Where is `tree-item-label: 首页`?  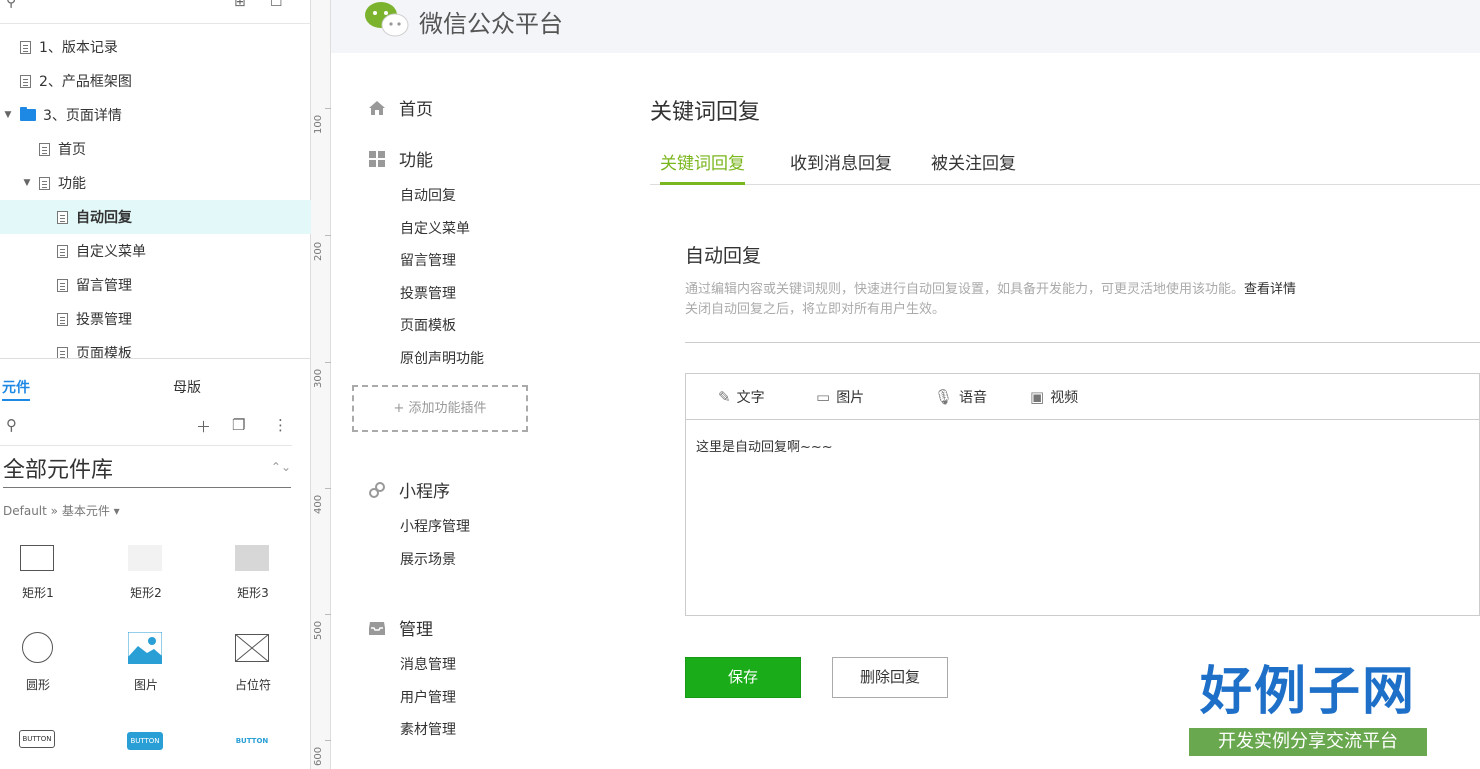
tree-item-label: 首页 is located at coordinates (72, 150).